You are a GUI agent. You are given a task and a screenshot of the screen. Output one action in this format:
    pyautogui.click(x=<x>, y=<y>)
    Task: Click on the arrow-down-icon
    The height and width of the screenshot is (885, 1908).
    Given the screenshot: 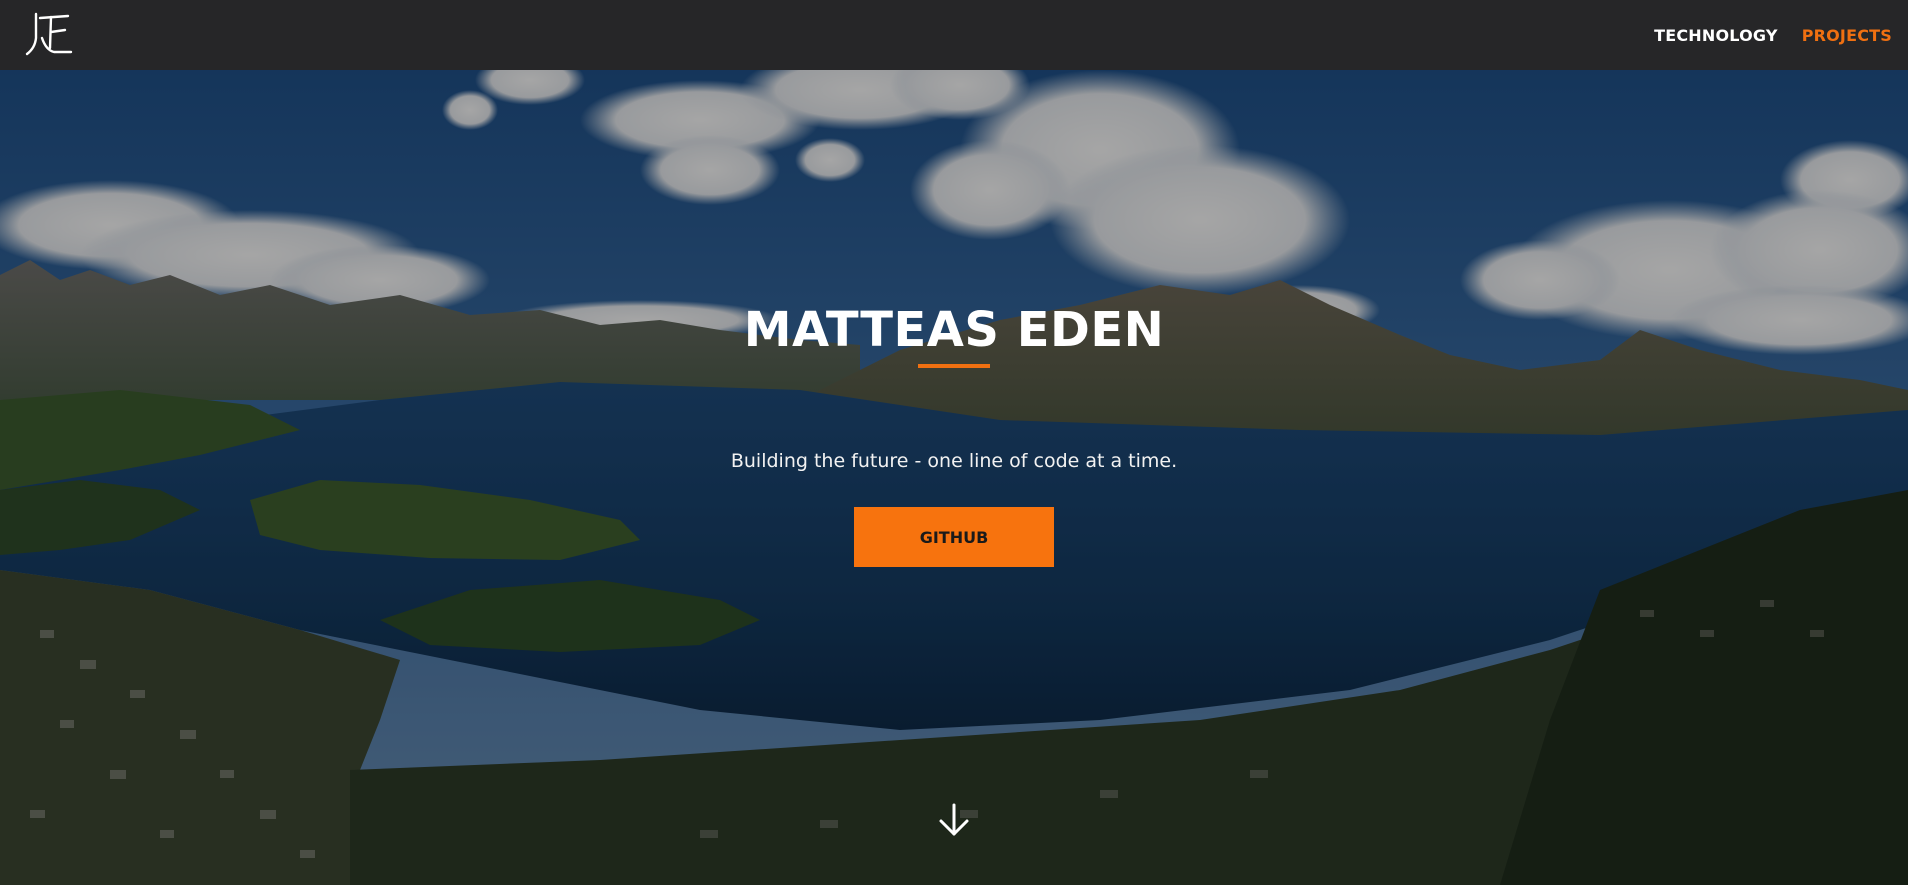 What is the action you would take?
    pyautogui.click(x=954, y=820)
    